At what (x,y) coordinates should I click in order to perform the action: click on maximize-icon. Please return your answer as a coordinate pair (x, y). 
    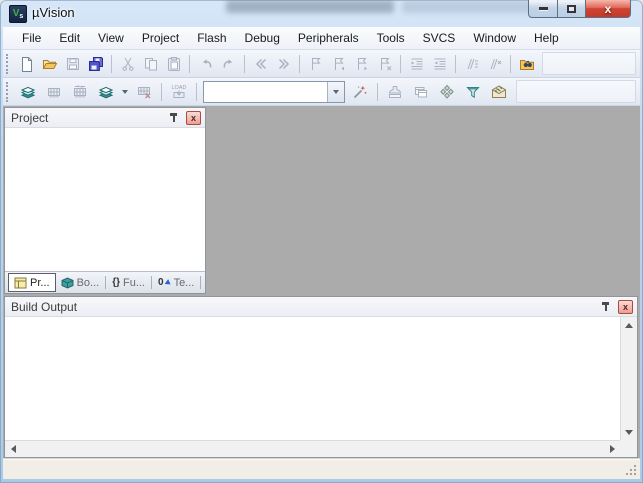
    Looking at the image, I should click on (571, 8).